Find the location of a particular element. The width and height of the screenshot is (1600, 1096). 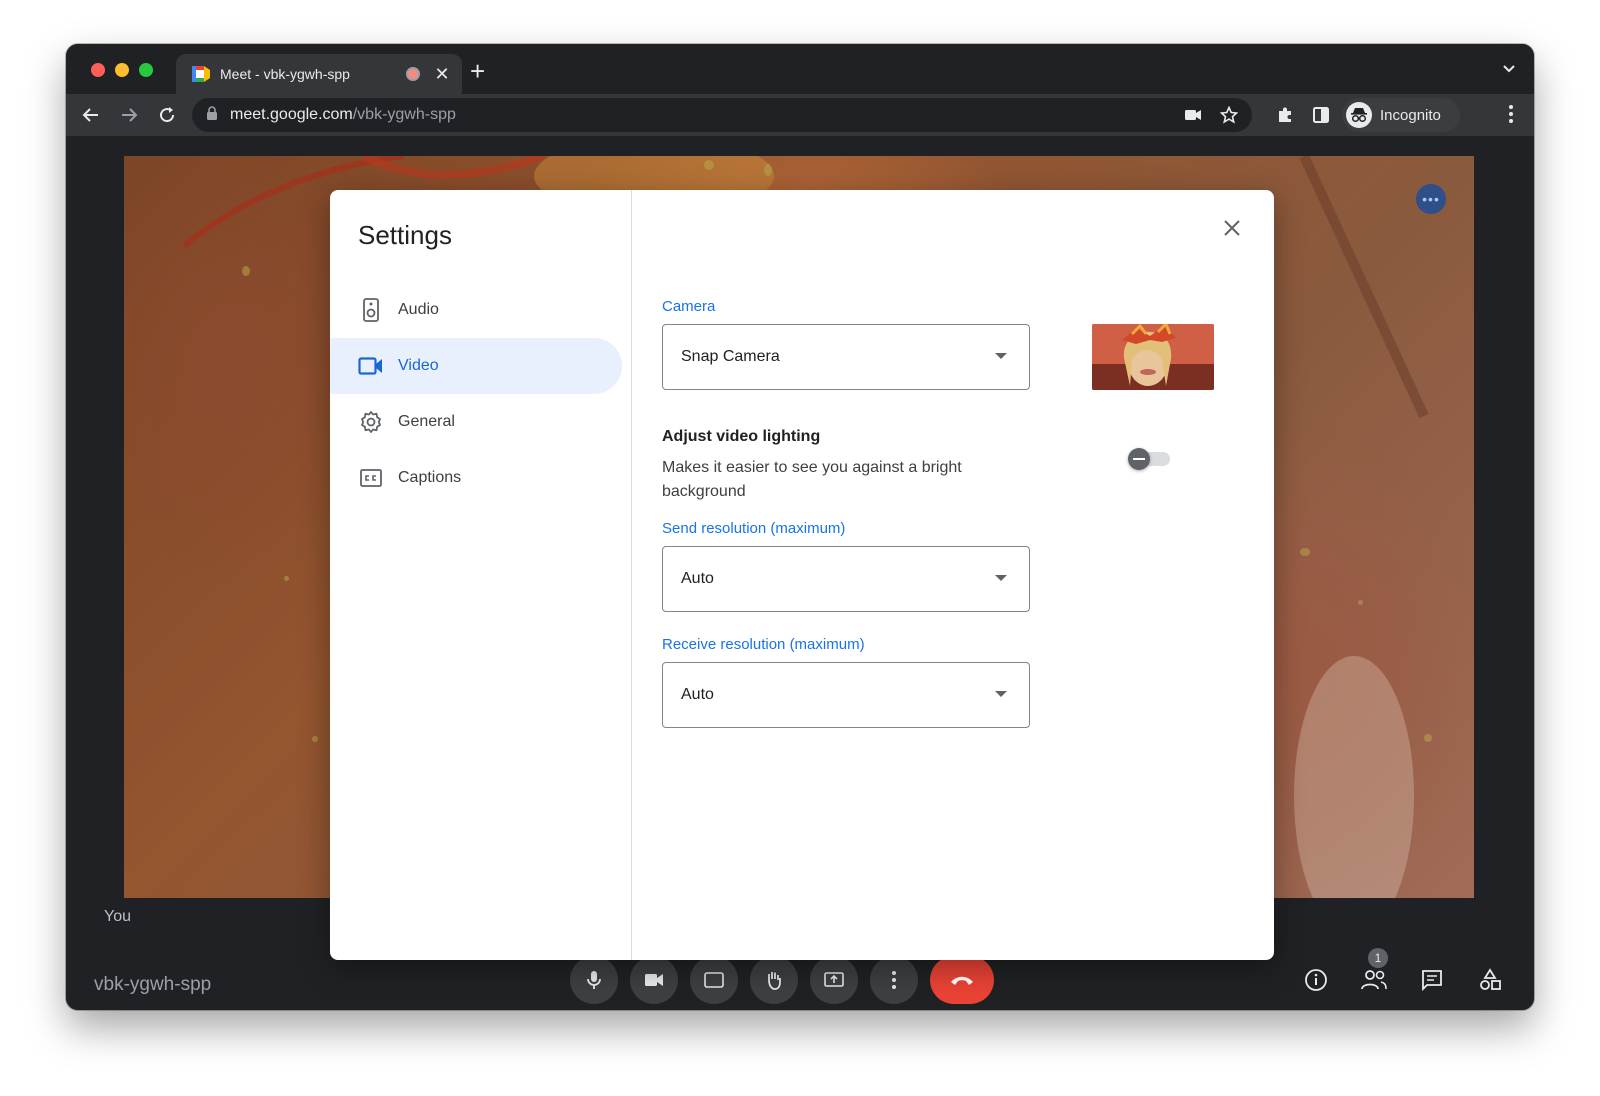

meeting-details-button is located at coordinates (1316, 980).